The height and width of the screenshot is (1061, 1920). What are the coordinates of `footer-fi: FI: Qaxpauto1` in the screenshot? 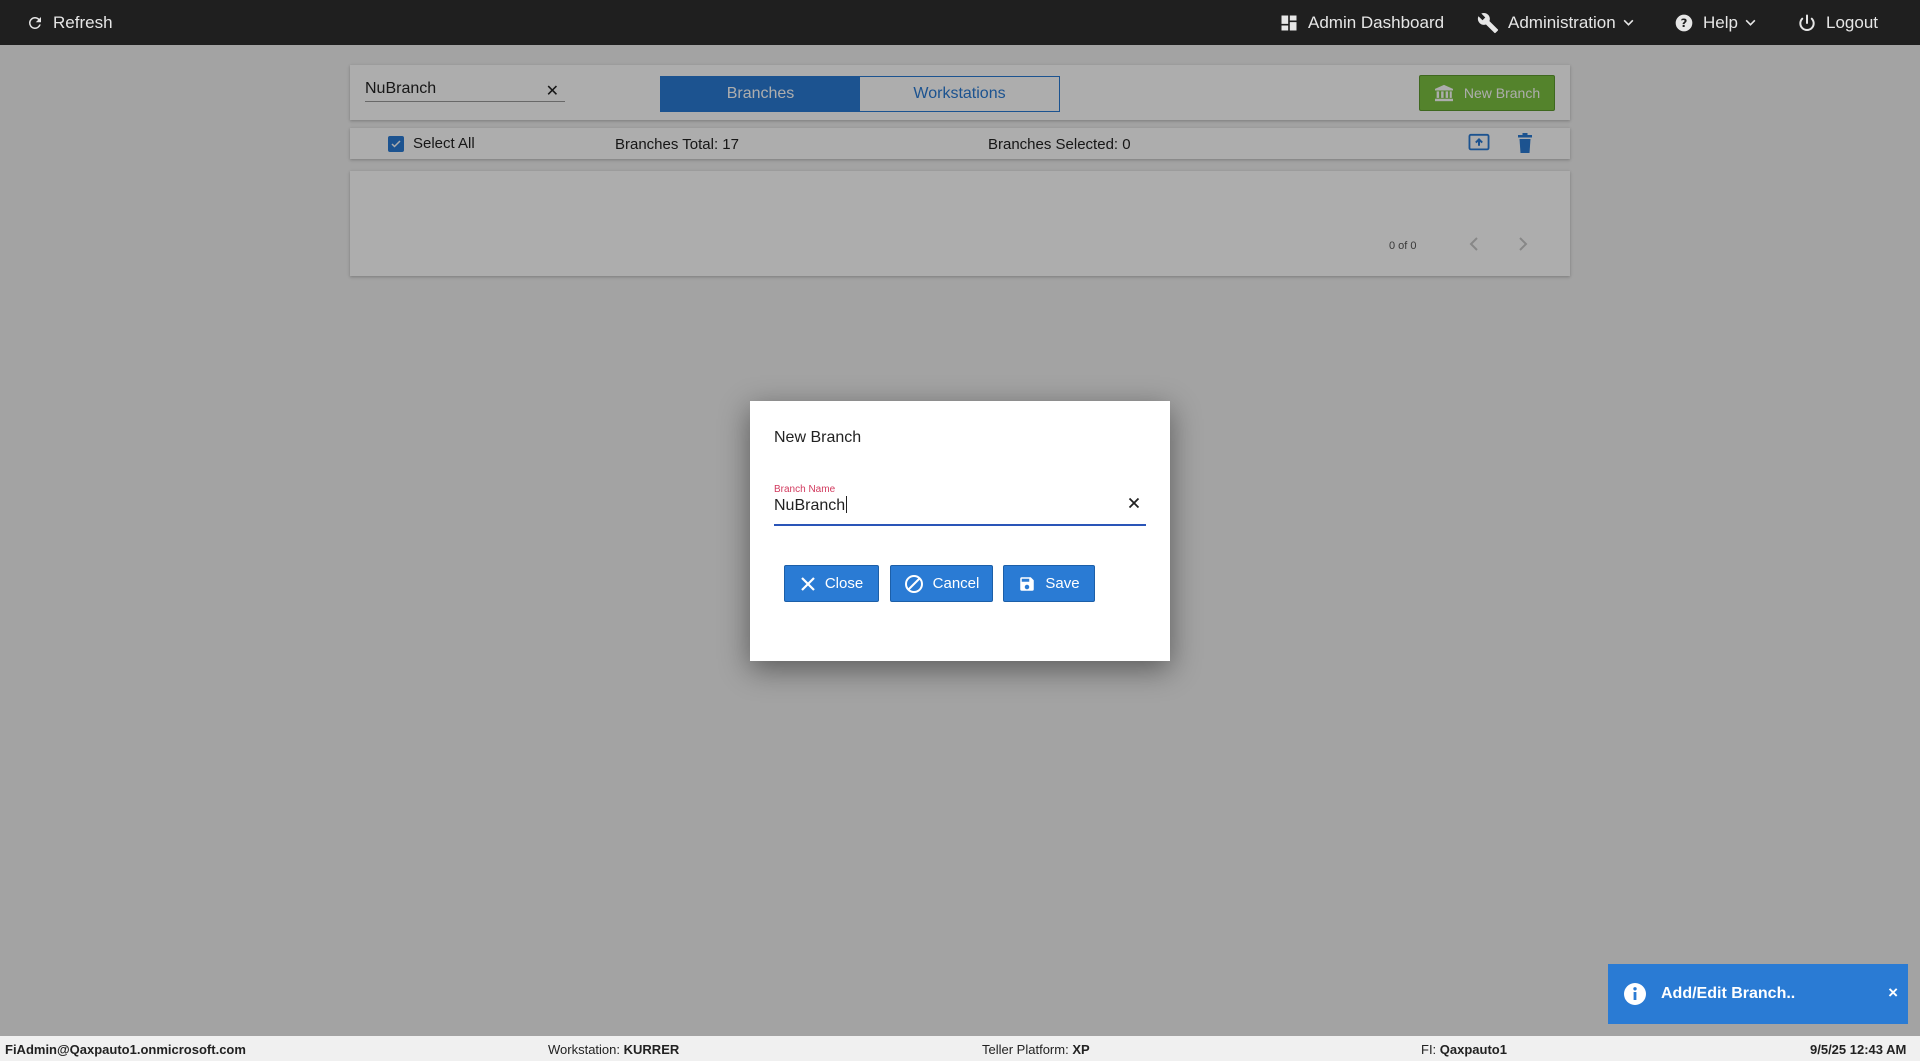 It's located at (1464, 1049).